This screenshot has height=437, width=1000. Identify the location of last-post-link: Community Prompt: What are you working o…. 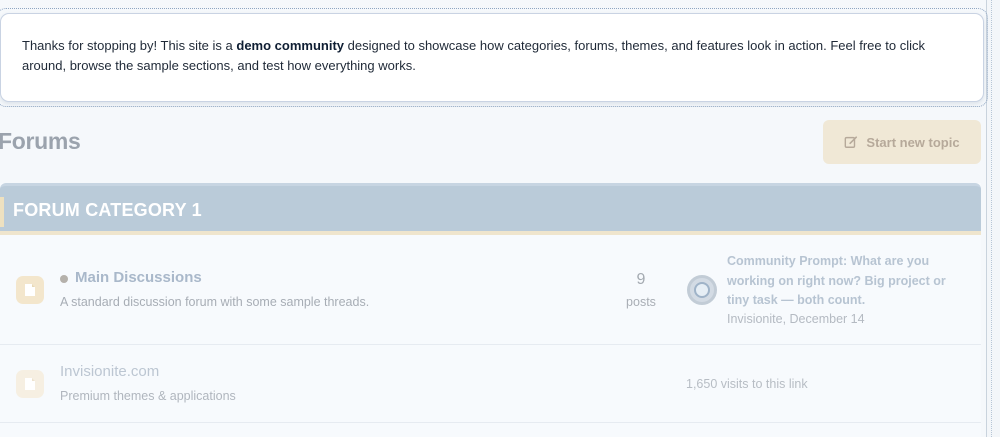
(847, 281).